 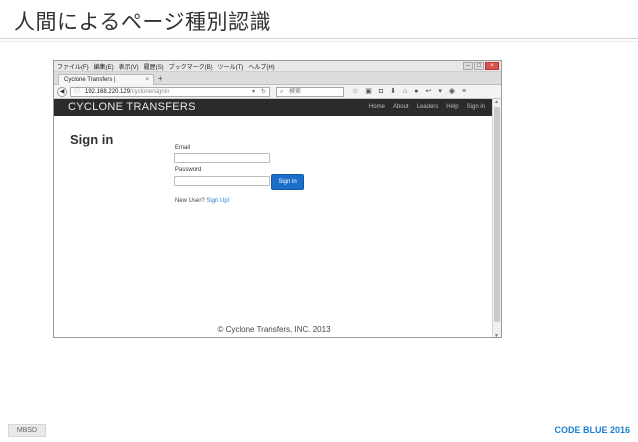 What do you see at coordinates (27, 430) in the screenshot?
I see `footer-logo: MBSD` at bounding box center [27, 430].